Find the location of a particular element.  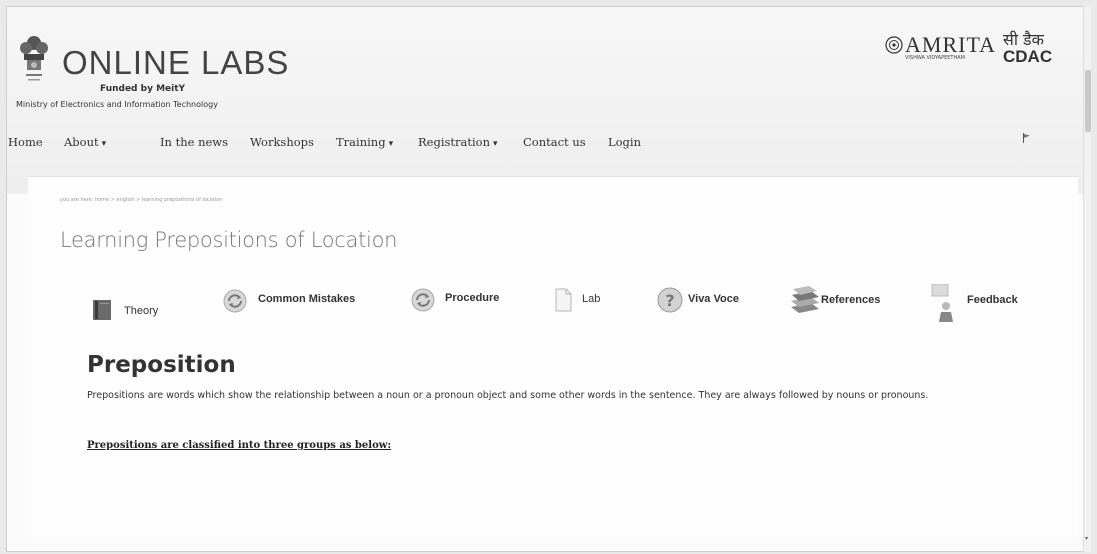

cdac-name: CDAC is located at coordinates (1028, 56).